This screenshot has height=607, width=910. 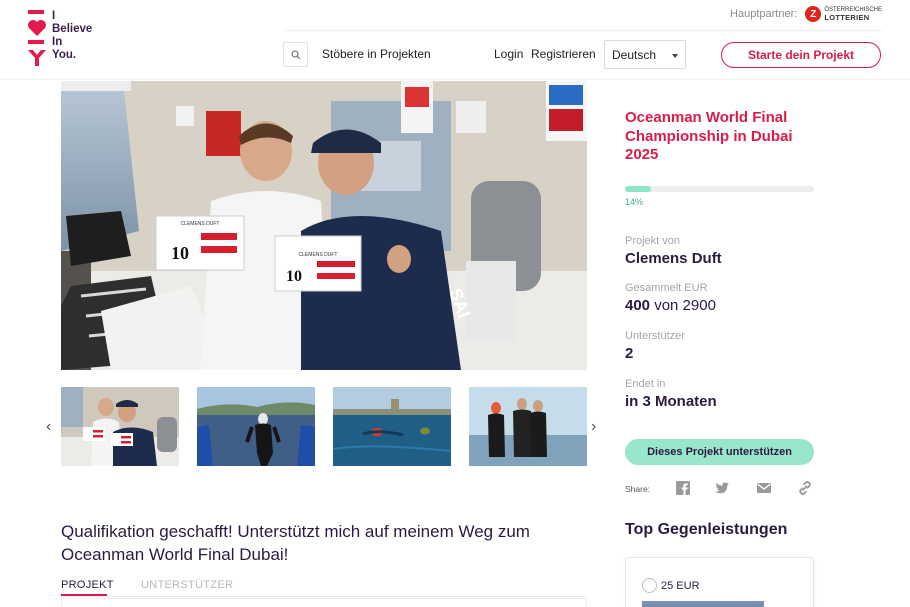 What do you see at coordinates (670, 305) in the screenshot?
I see `raised-value: 400 von 2900` at bounding box center [670, 305].